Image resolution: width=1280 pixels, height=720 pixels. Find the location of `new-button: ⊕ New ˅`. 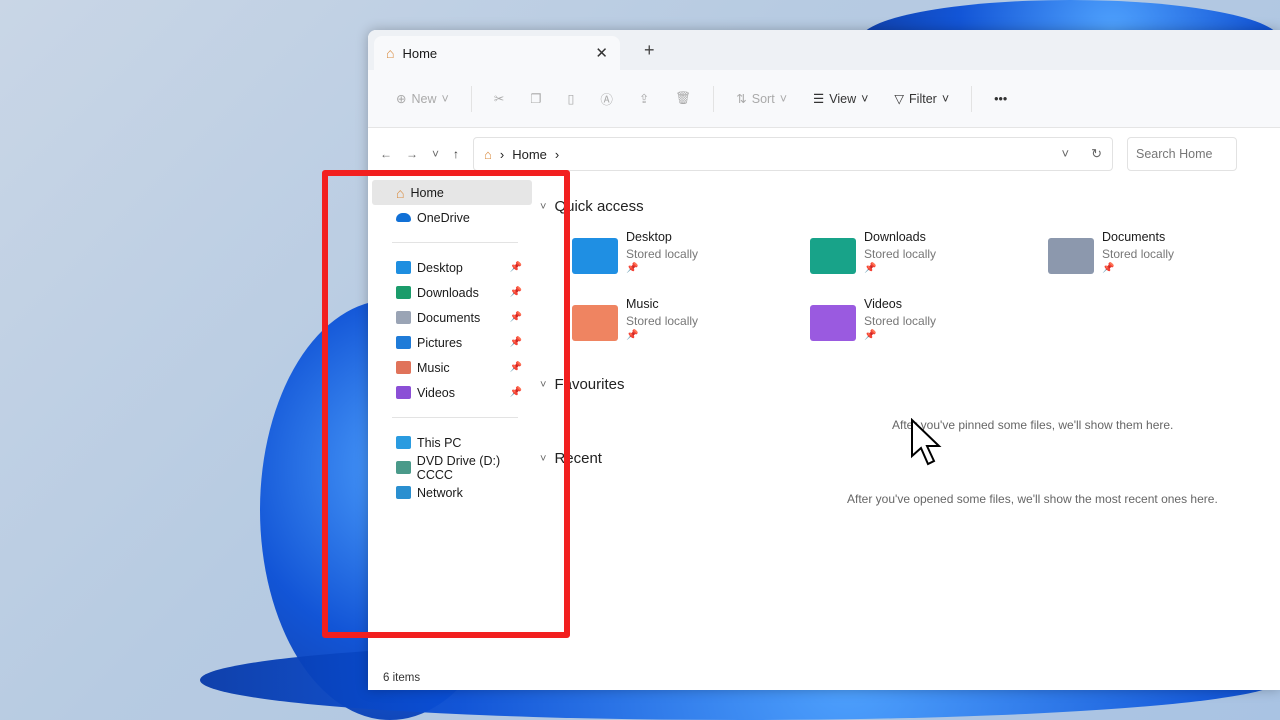

new-button: ⊕ New ˅ is located at coordinates (422, 98).